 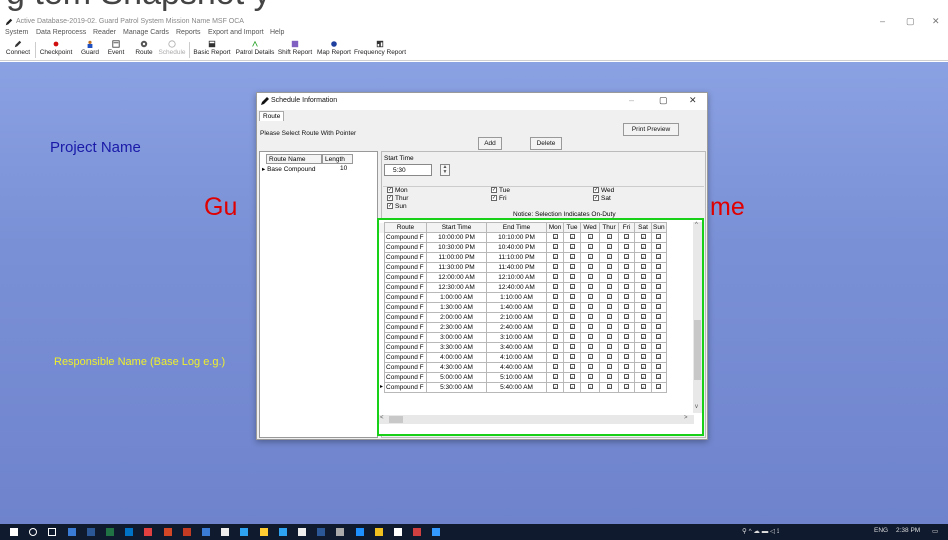 I want to click on start-time-cell: 10:00:00 PM, so click(x=457, y=237).